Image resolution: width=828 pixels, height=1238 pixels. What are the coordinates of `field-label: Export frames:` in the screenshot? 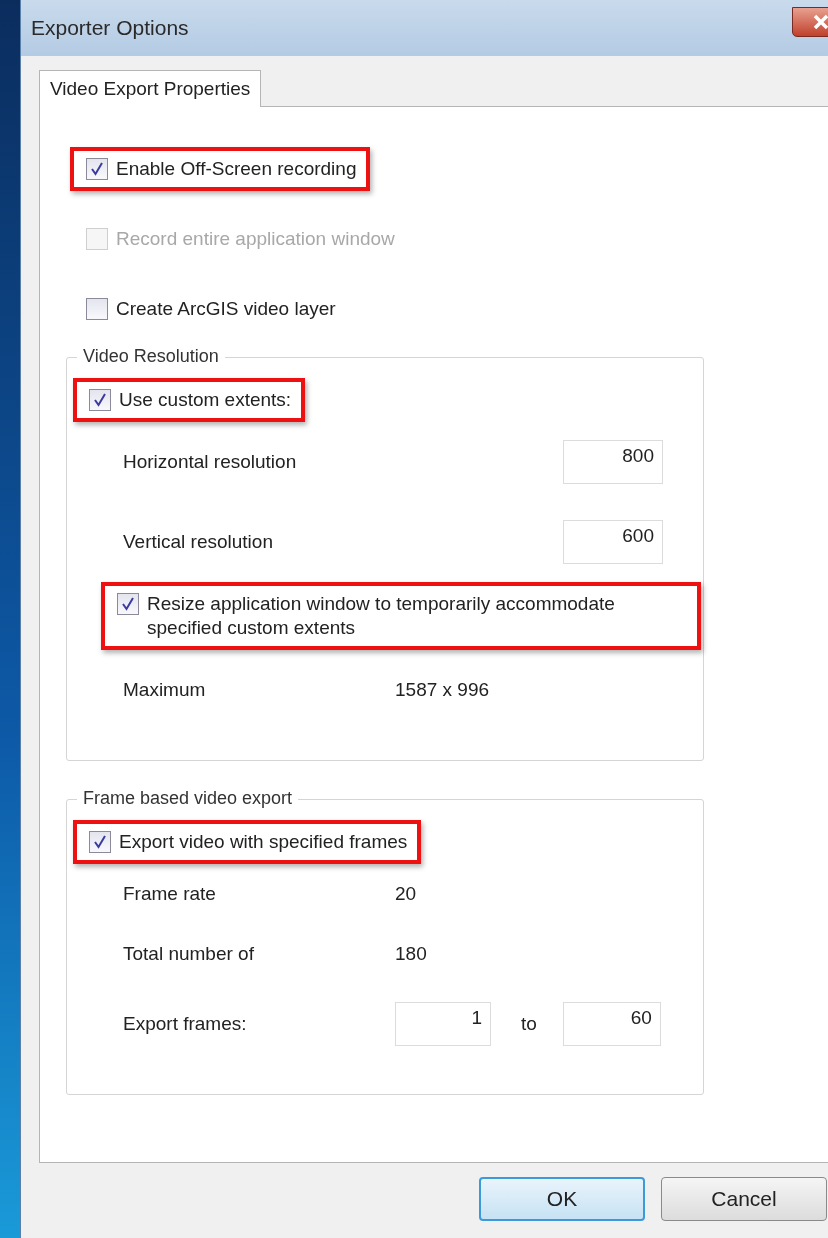 It's located at (185, 1024).